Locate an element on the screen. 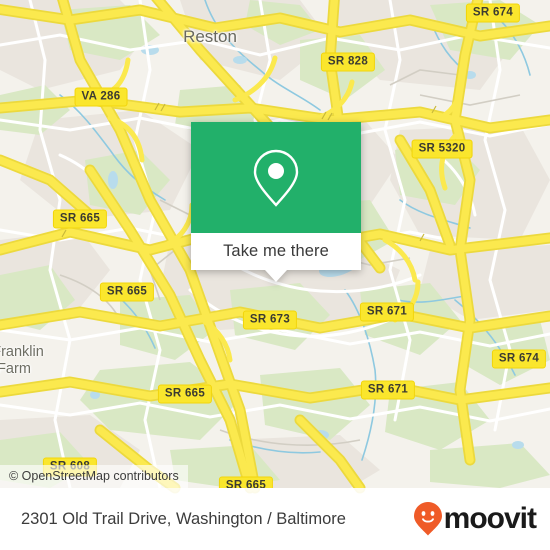  road-shield-sr671-lower: SR 671 is located at coordinates (388, 390).